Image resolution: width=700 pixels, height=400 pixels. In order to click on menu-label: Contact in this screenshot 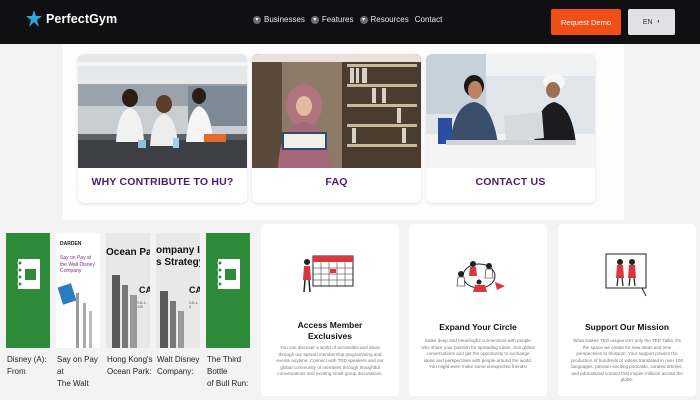, I will do `click(428, 19)`.